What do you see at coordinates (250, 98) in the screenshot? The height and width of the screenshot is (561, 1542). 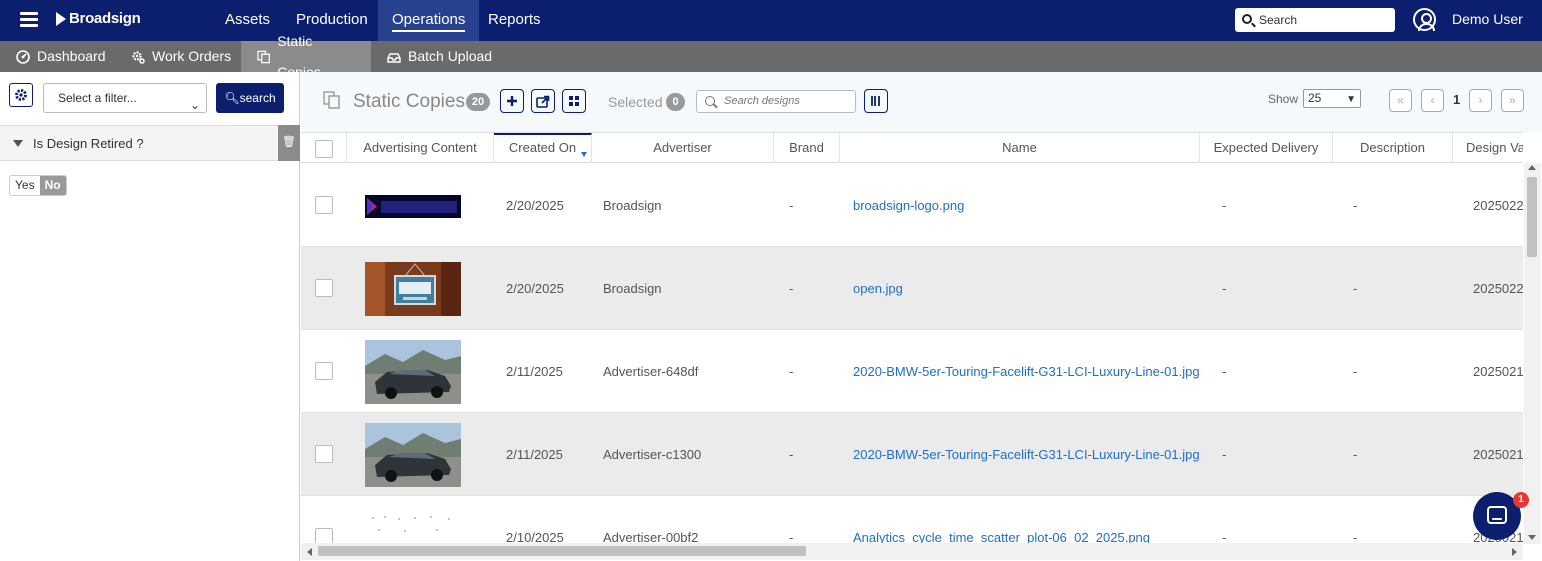 I see `filter-search-button: 🔍︎search` at bounding box center [250, 98].